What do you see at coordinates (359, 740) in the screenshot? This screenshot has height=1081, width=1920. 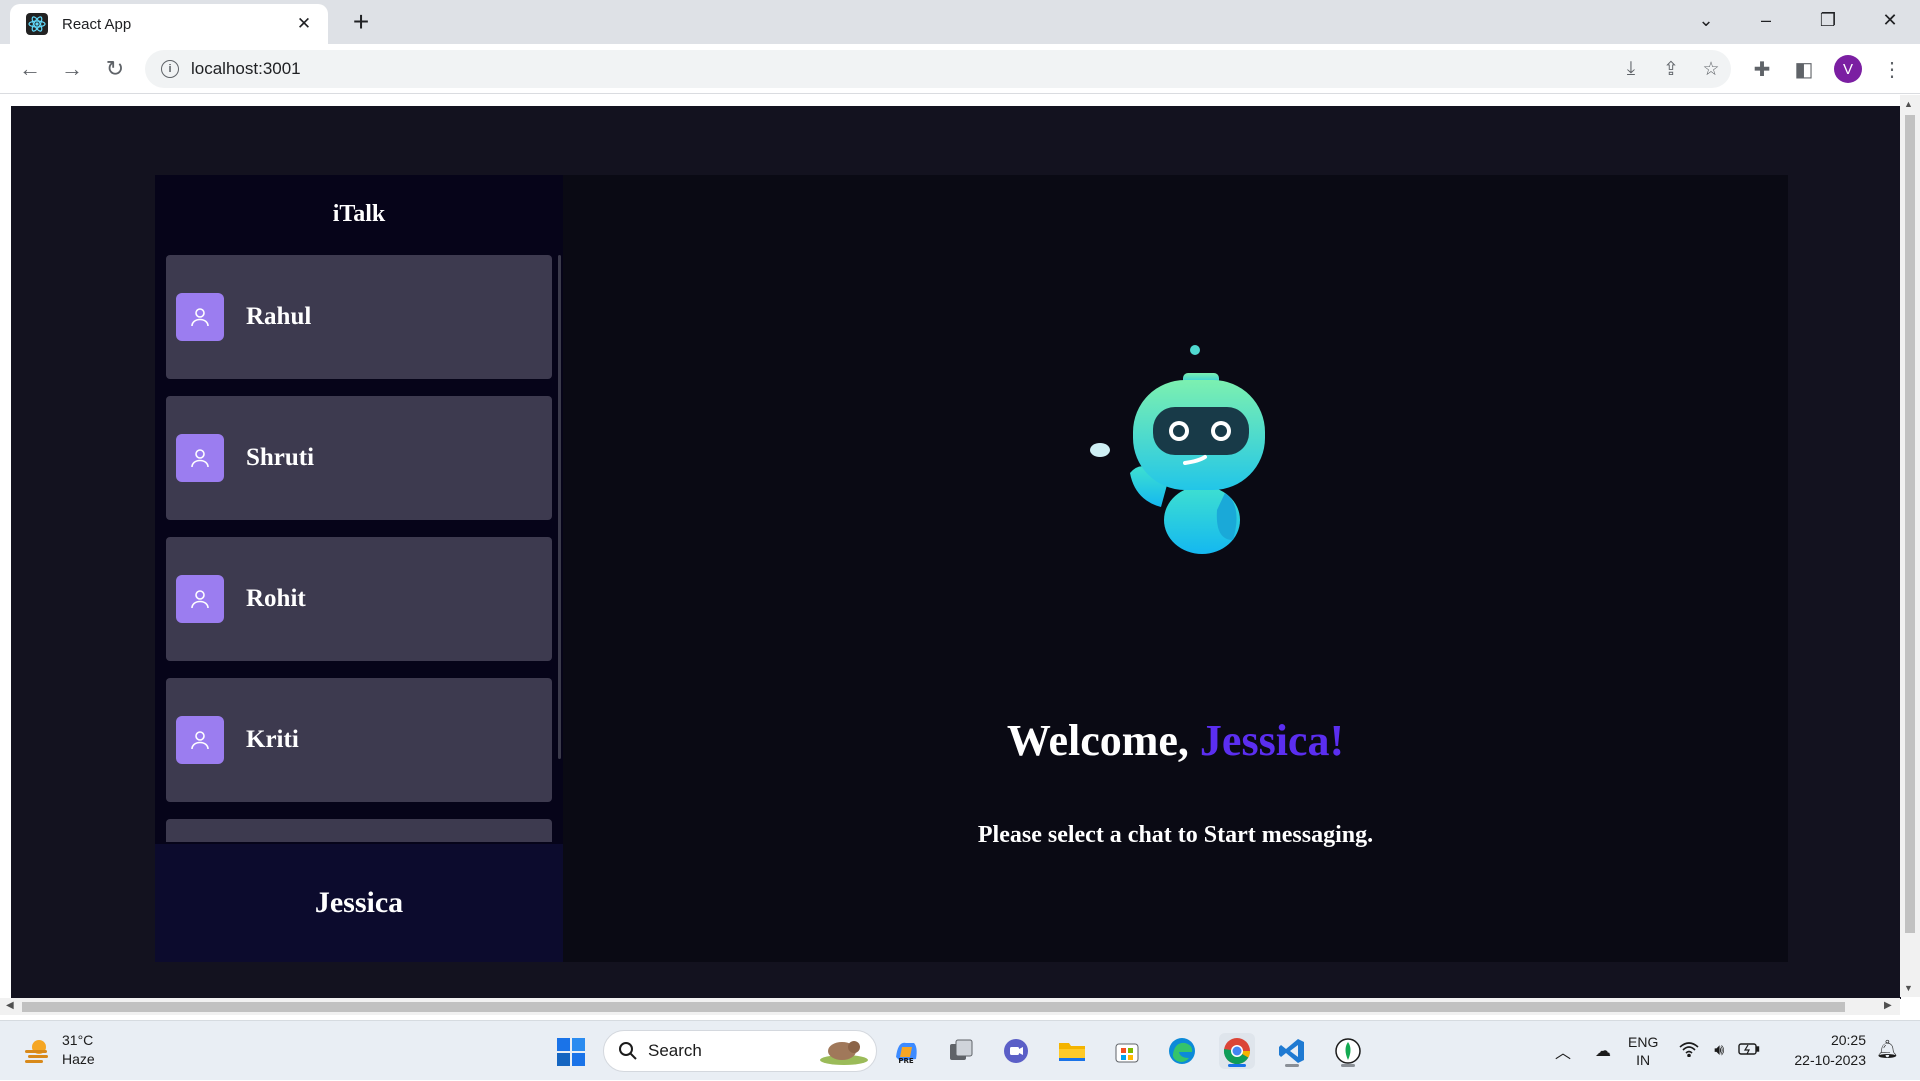 I see `contact-item-kriti: Kriti` at bounding box center [359, 740].